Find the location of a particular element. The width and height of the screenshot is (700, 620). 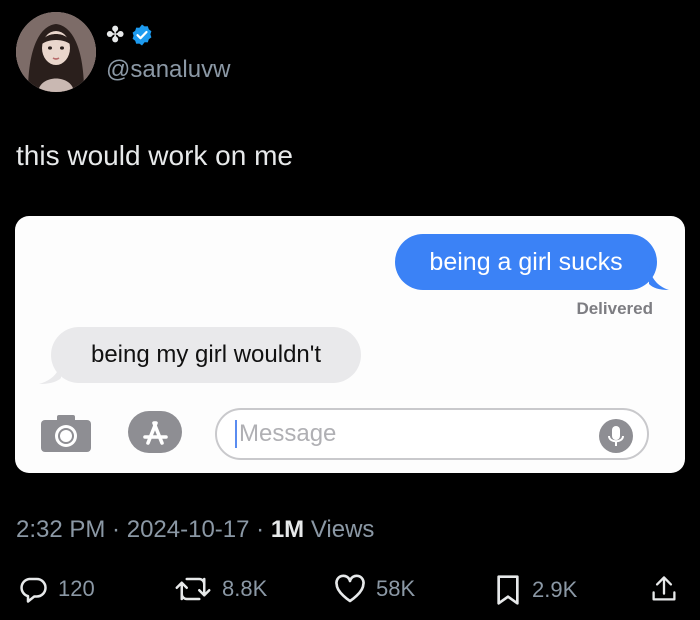

share-button is located at coordinates (664, 589).